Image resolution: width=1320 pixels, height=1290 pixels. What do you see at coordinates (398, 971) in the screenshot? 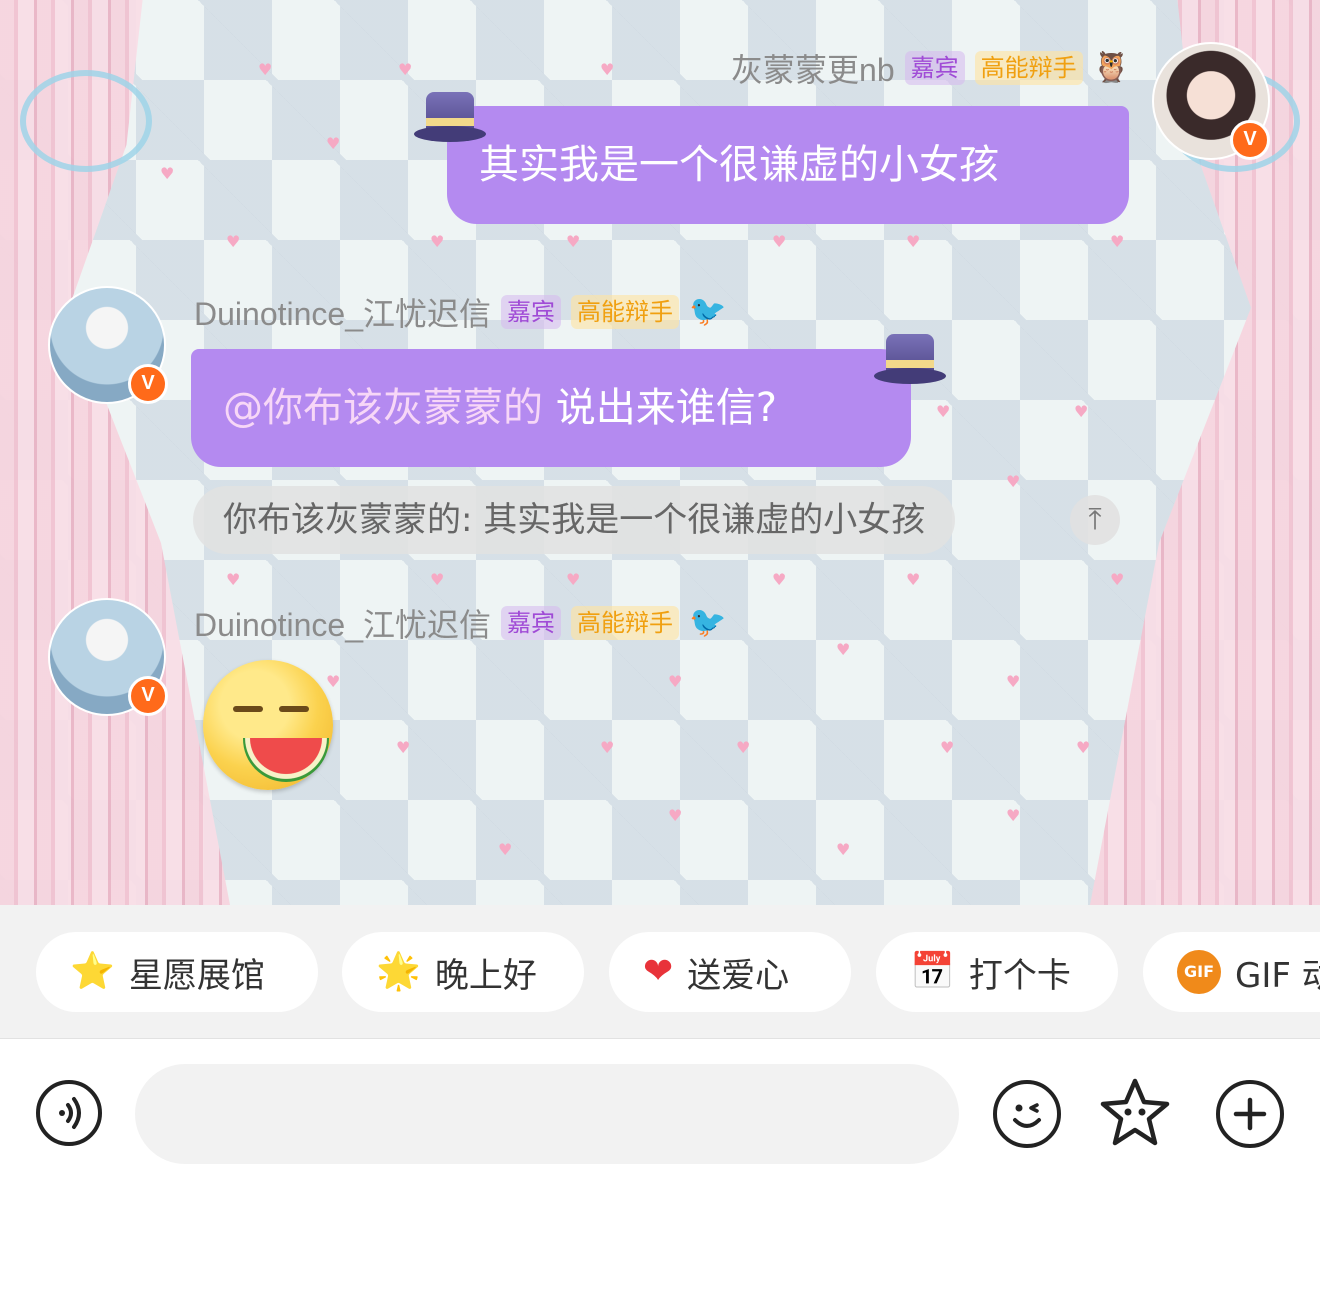
I see `star-face-icon: 🌟` at bounding box center [398, 971].